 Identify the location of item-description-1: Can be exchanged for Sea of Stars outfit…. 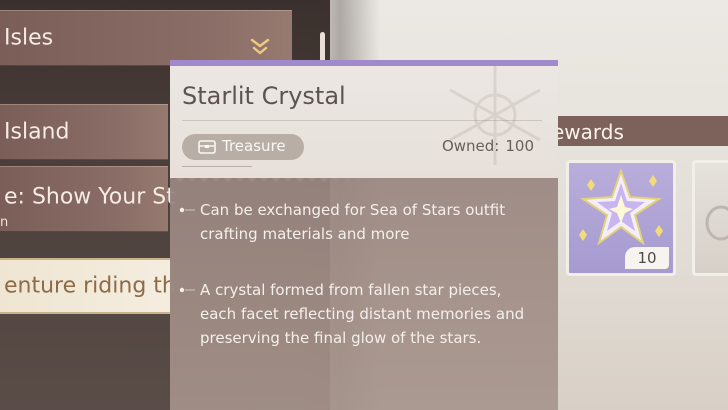
(353, 222).